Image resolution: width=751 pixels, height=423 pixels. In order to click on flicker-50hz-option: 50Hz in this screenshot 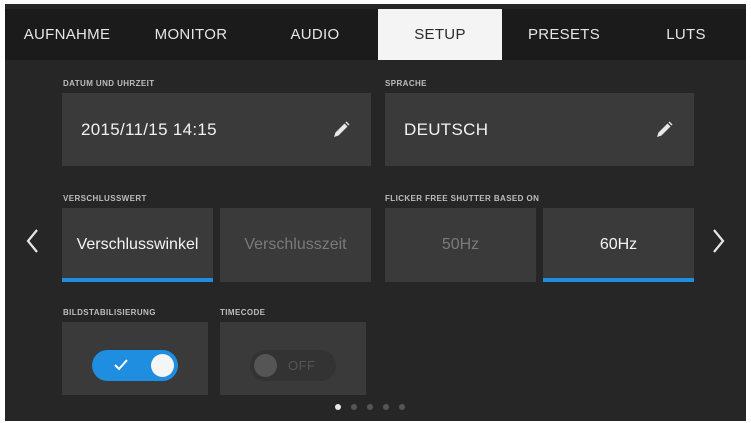, I will do `click(460, 245)`.